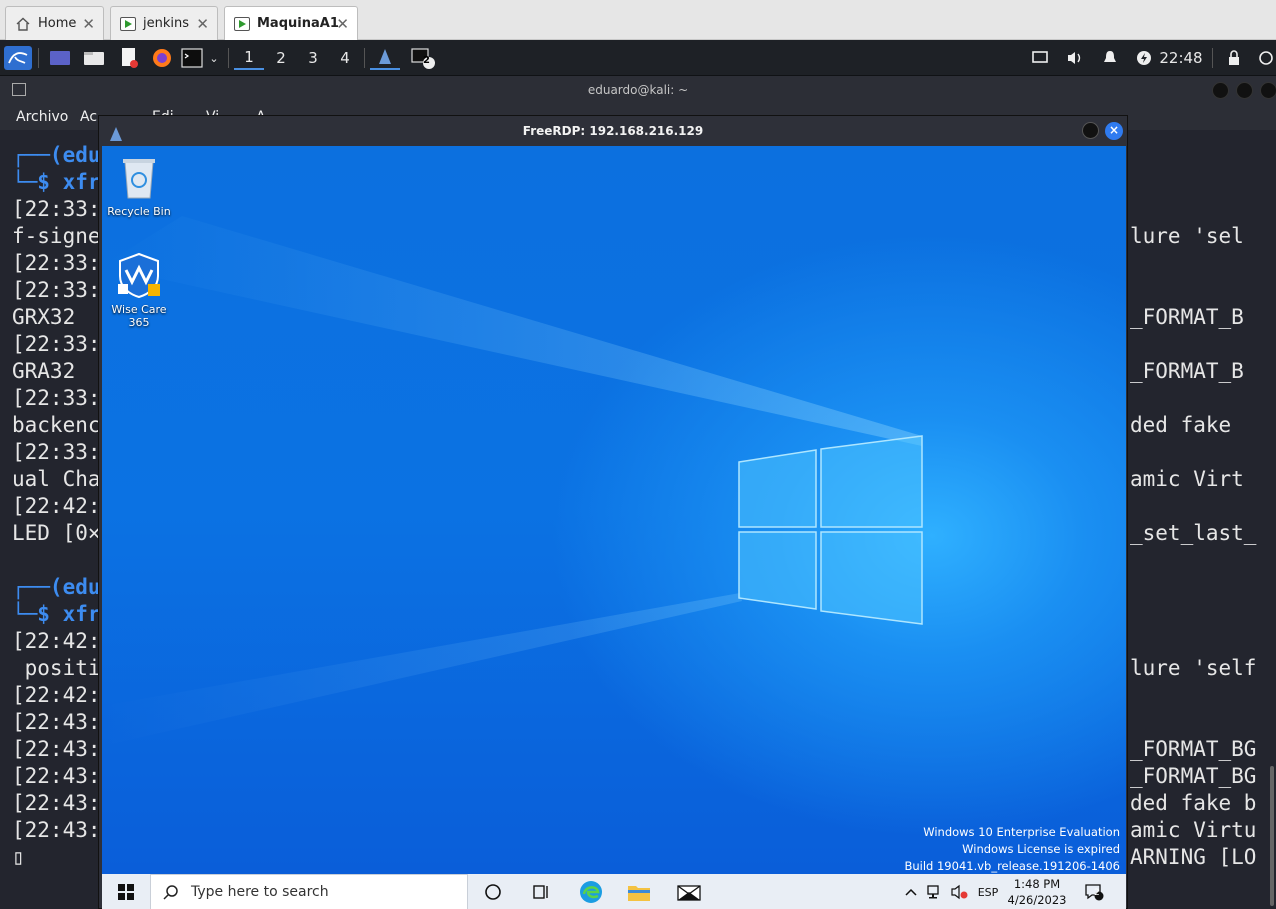 The image size is (1276, 909). What do you see at coordinates (345, 58) in the screenshot?
I see `workspace-4: 4` at bounding box center [345, 58].